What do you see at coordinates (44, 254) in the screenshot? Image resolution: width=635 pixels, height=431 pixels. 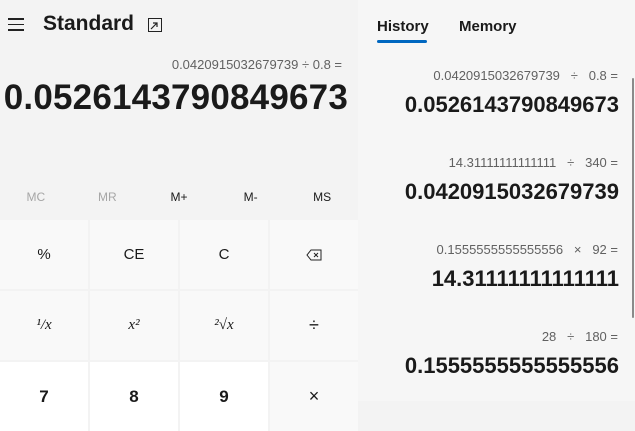 I see `percent-button: %` at bounding box center [44, 254].